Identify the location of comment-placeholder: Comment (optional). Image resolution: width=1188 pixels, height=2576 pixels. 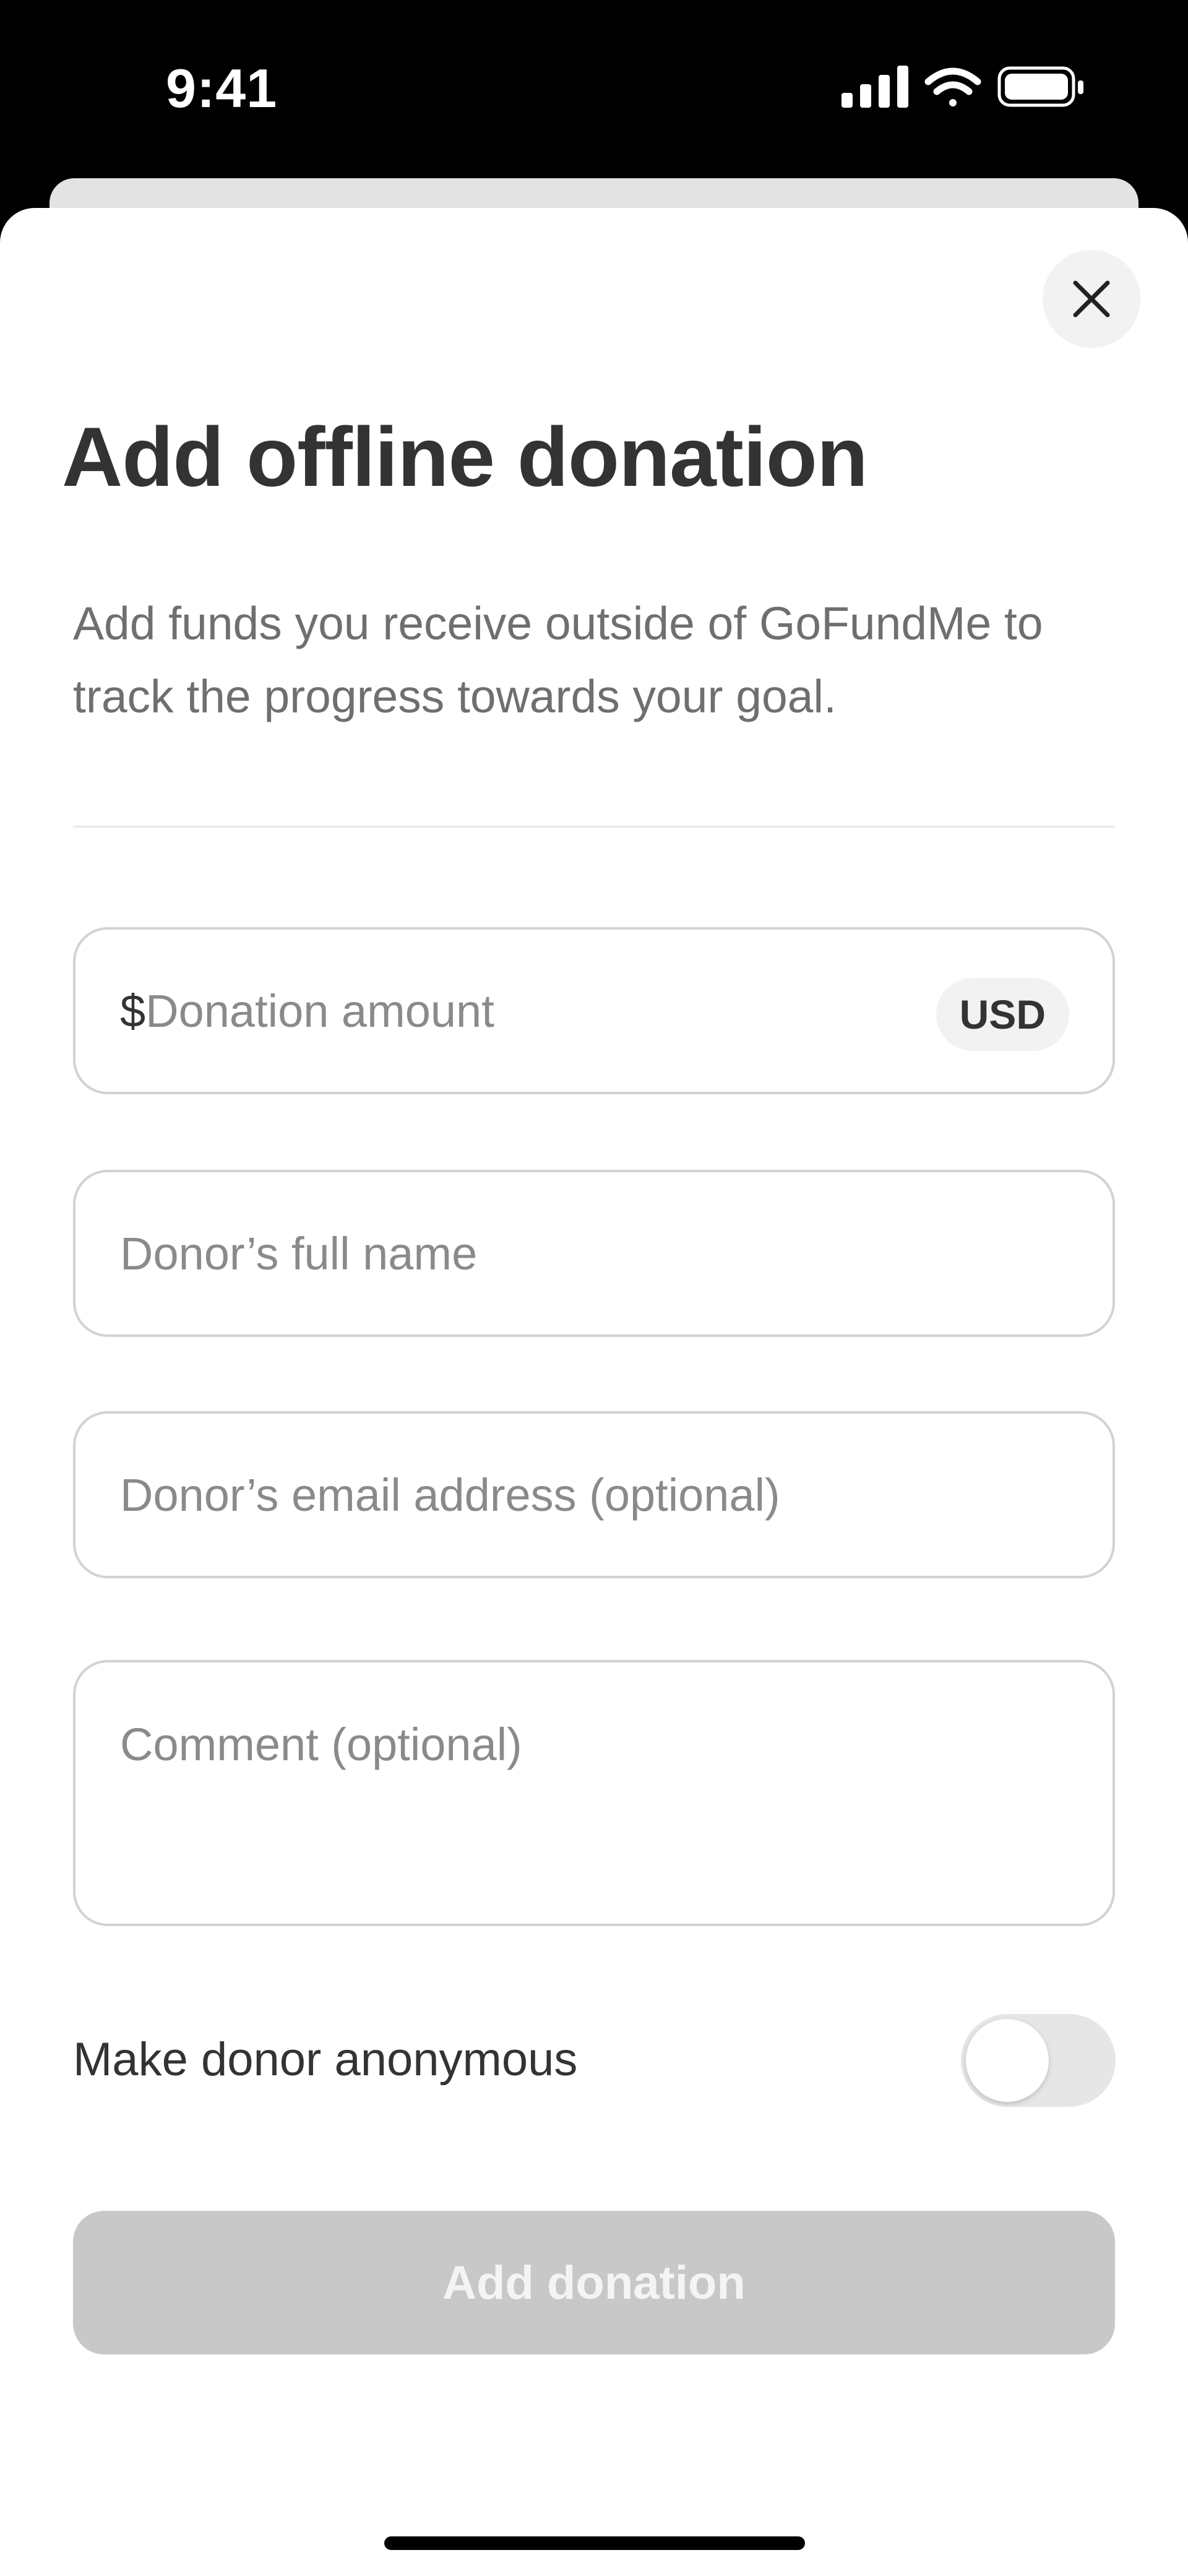
(321, 1744).